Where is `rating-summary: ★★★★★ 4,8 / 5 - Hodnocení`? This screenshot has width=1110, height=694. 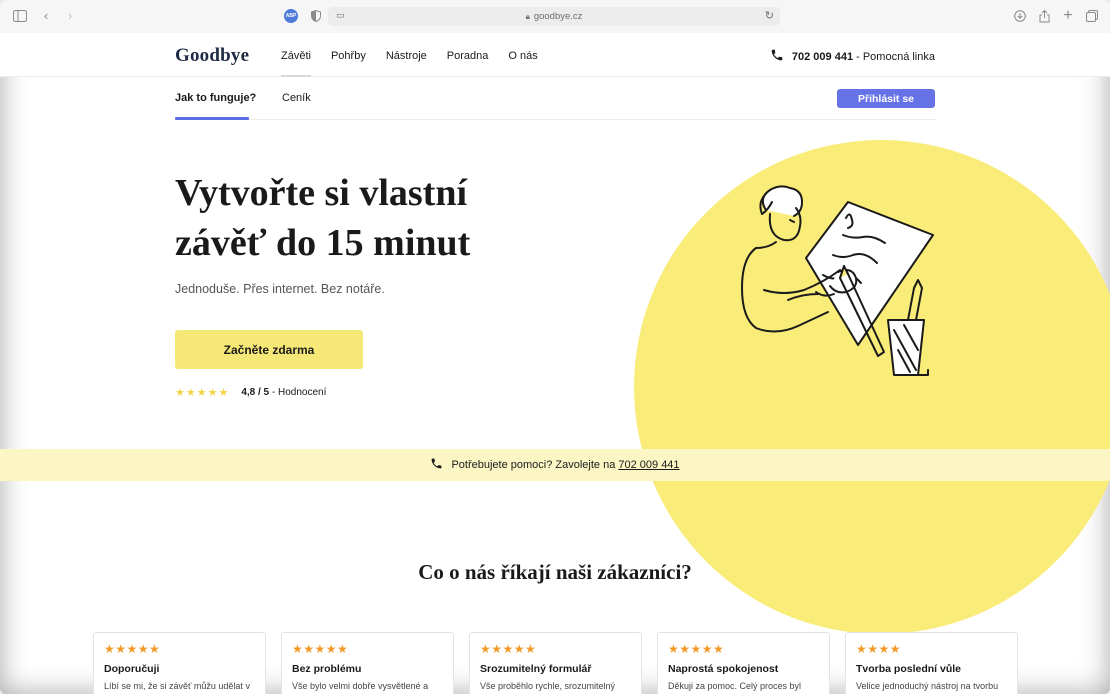 rating-summary: ★★★★★ 4,8 / 5 - Hodnocení is located at coordinates (250, 392).